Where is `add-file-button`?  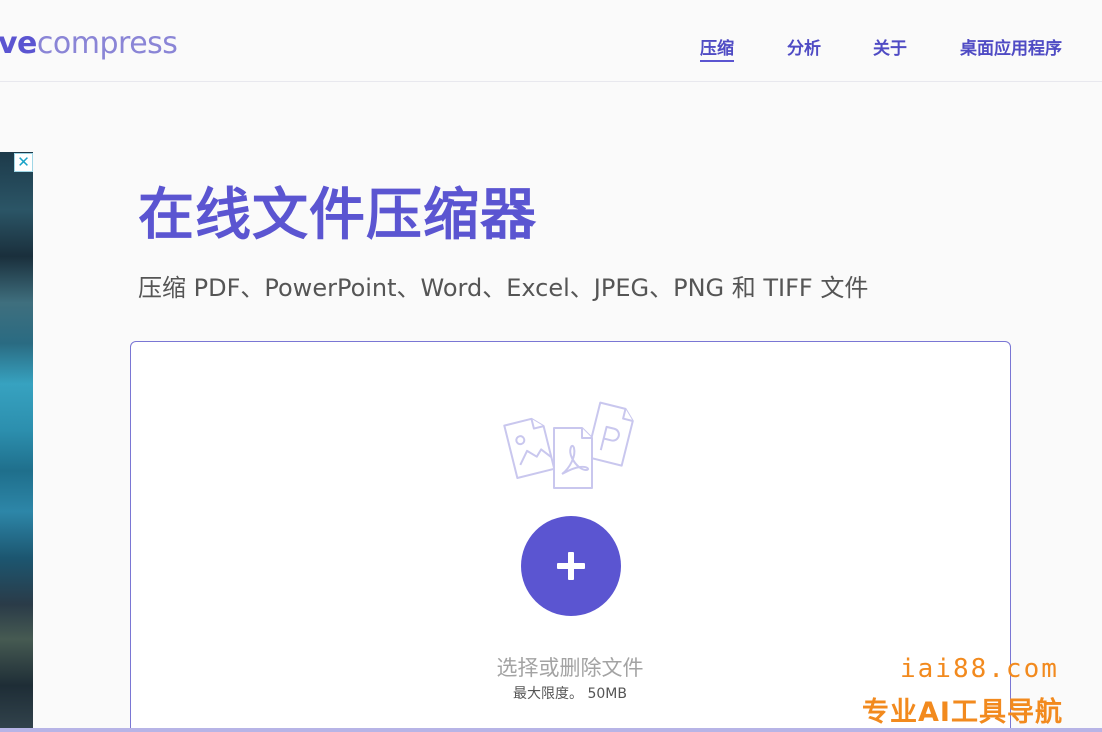
add-file-button is located at coordinates (571, 566).